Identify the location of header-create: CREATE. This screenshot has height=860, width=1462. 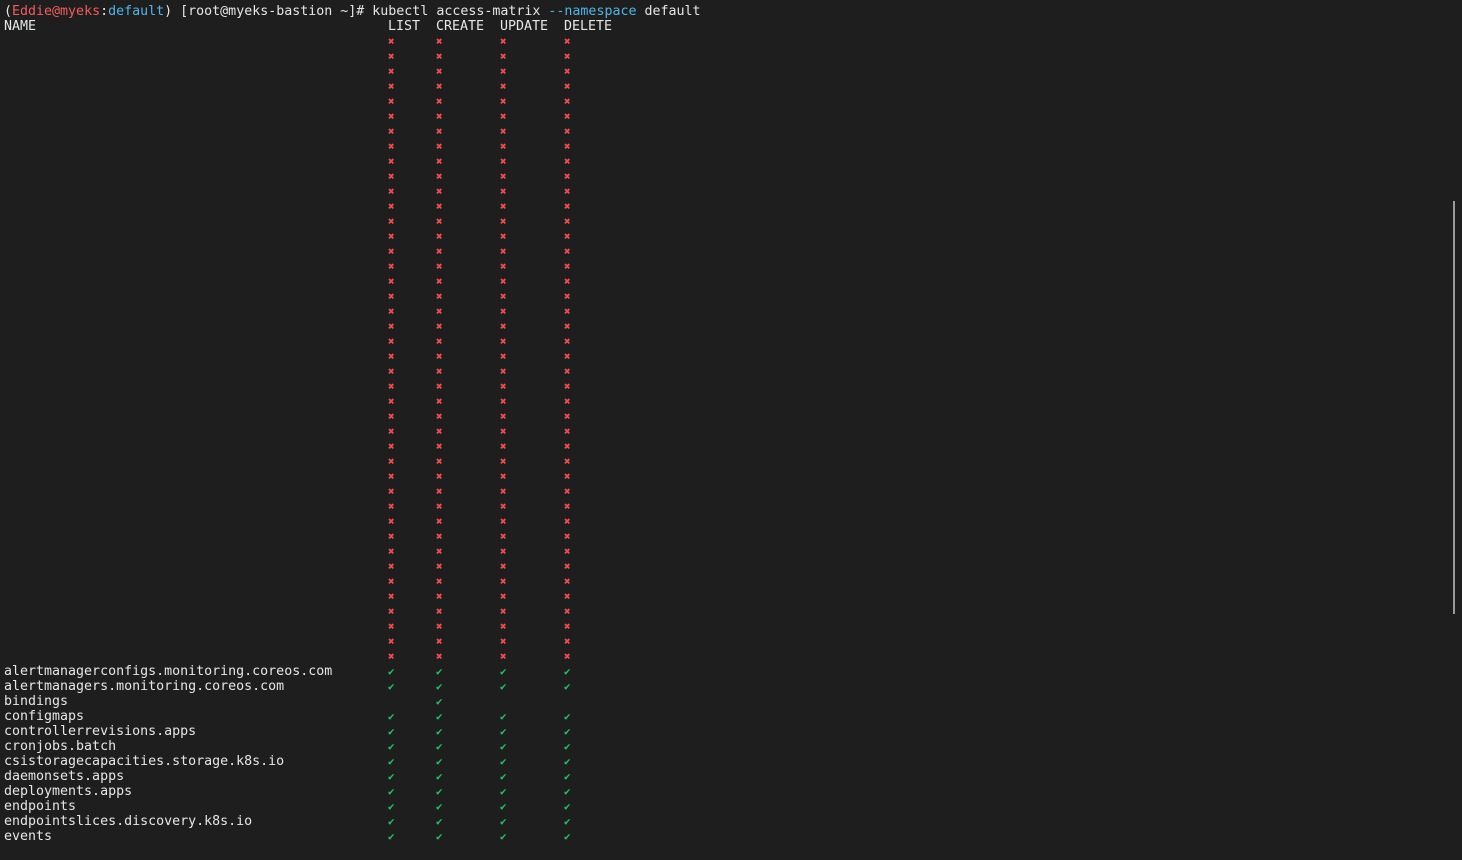
(460, 26).